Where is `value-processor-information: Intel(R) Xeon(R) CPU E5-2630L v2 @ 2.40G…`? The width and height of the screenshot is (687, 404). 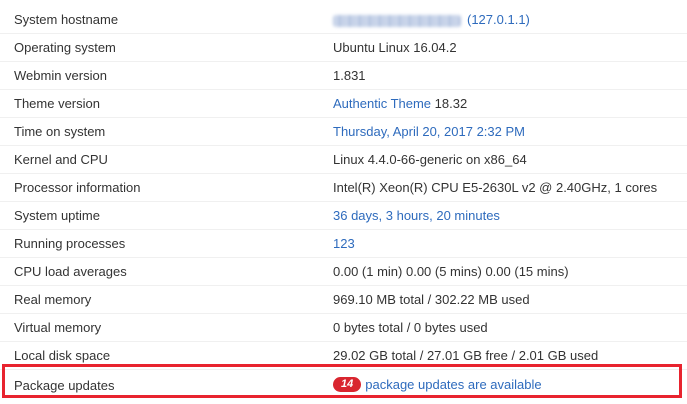
value-processor-information: Intel(R) Xeon(R) CPU E5-2630L v2 @ 2.40G… is located at coordinates (495, 187).